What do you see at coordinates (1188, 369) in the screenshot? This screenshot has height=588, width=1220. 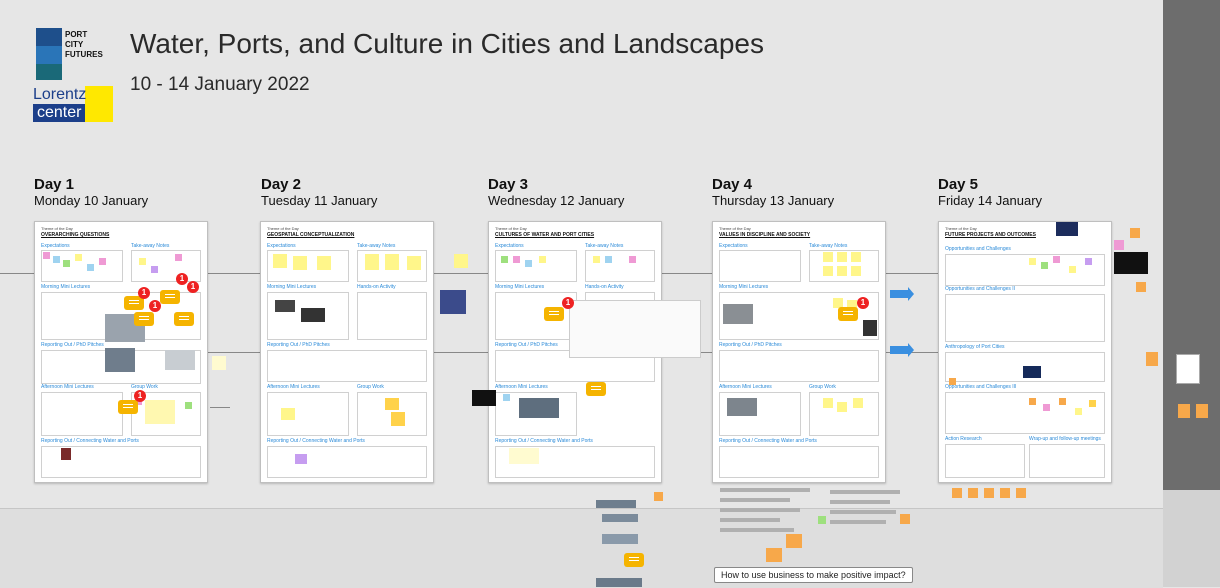 I see `document-thumbnail` at bounding box center [1188, 369].